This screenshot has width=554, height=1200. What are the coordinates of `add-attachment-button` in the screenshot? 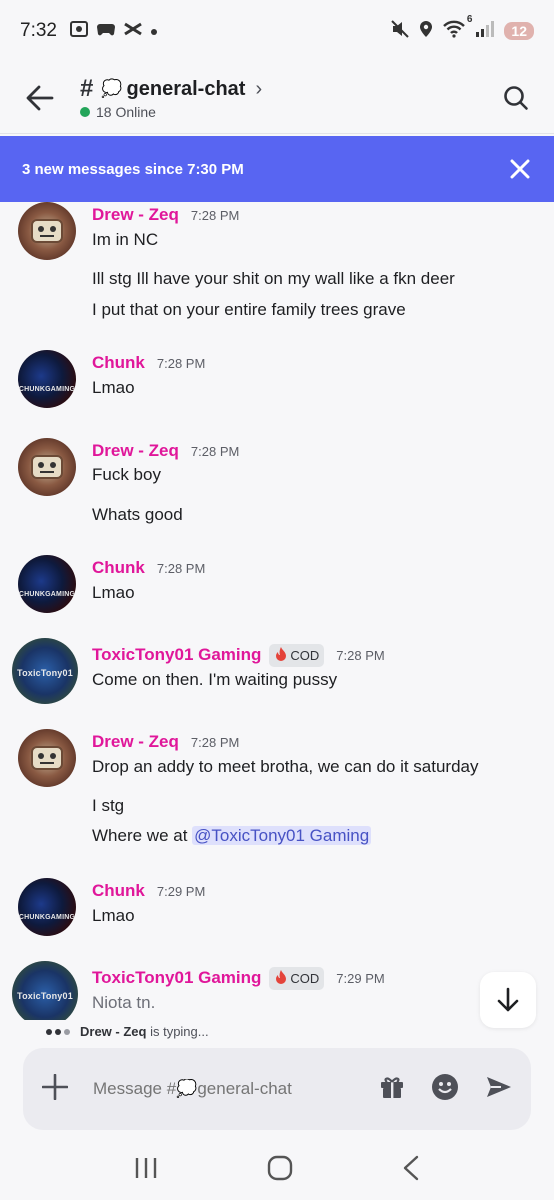 It's located at (55, 1089).